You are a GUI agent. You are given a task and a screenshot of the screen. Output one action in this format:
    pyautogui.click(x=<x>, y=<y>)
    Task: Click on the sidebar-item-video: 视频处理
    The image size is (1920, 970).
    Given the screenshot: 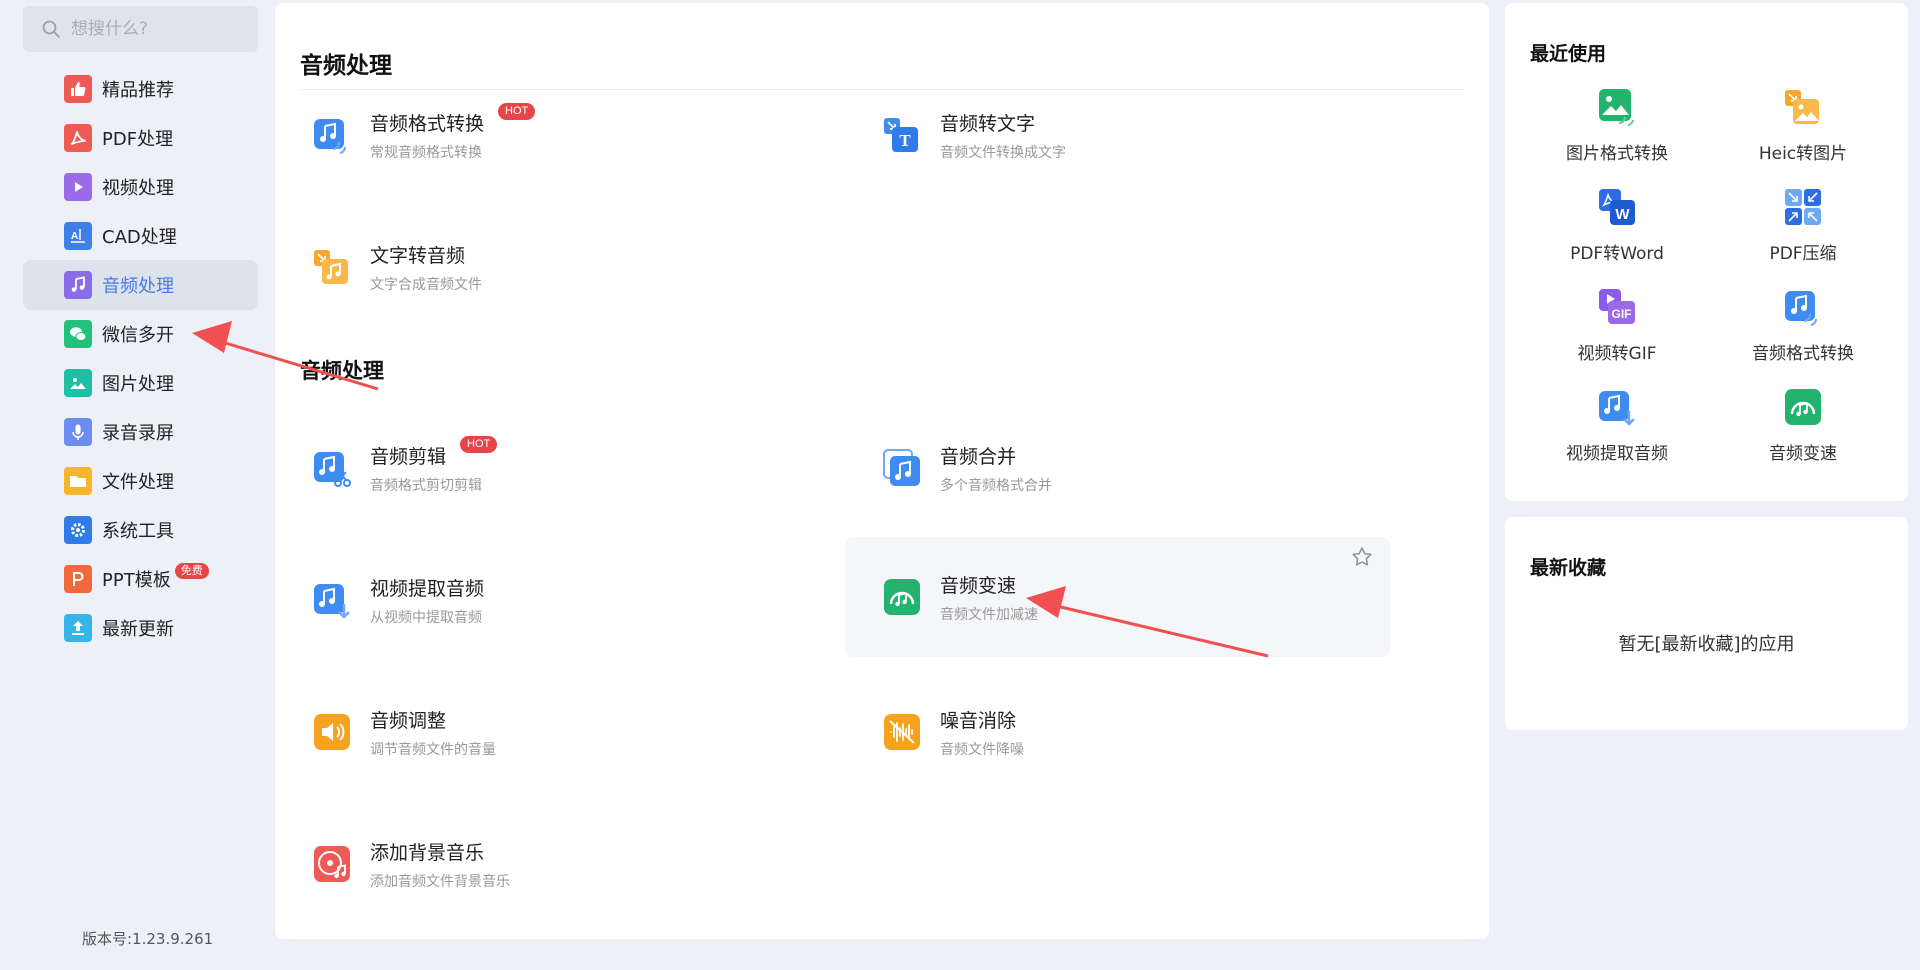 What is the action you would take?
    pyautogui.click(x=140, y=187)
    